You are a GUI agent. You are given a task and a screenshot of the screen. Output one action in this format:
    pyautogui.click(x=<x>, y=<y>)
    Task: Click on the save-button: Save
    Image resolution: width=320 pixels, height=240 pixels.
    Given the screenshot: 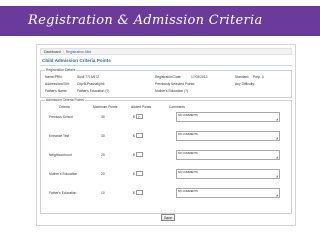 What is the action you would take?
    pyautogui.click(x=168, y=217)
    